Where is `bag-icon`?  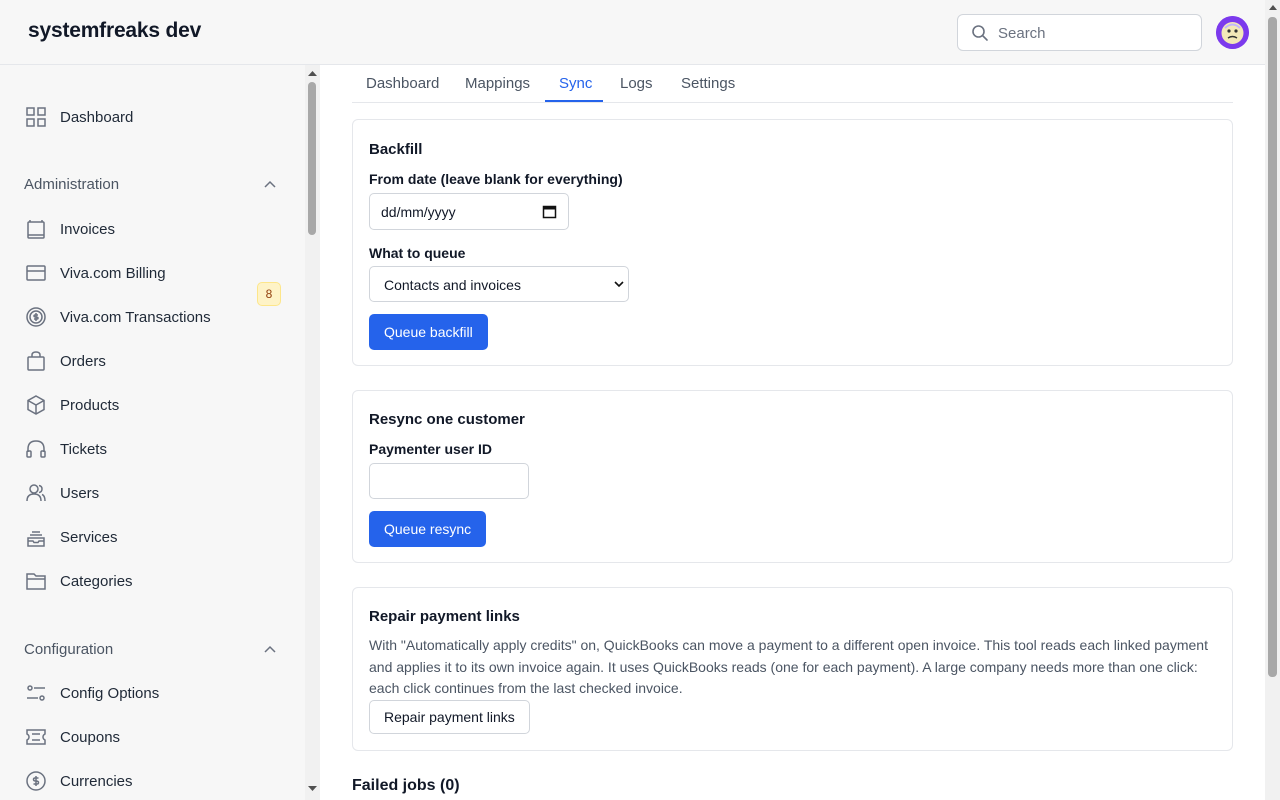 bag-icon is located at coordinates (36, 361).